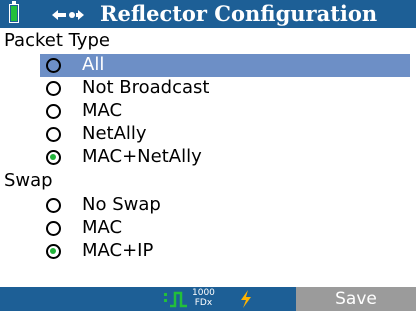 The height and width of the screenshot is (311, 416). I want to click on option-label: No Swap, so click(121, 204).